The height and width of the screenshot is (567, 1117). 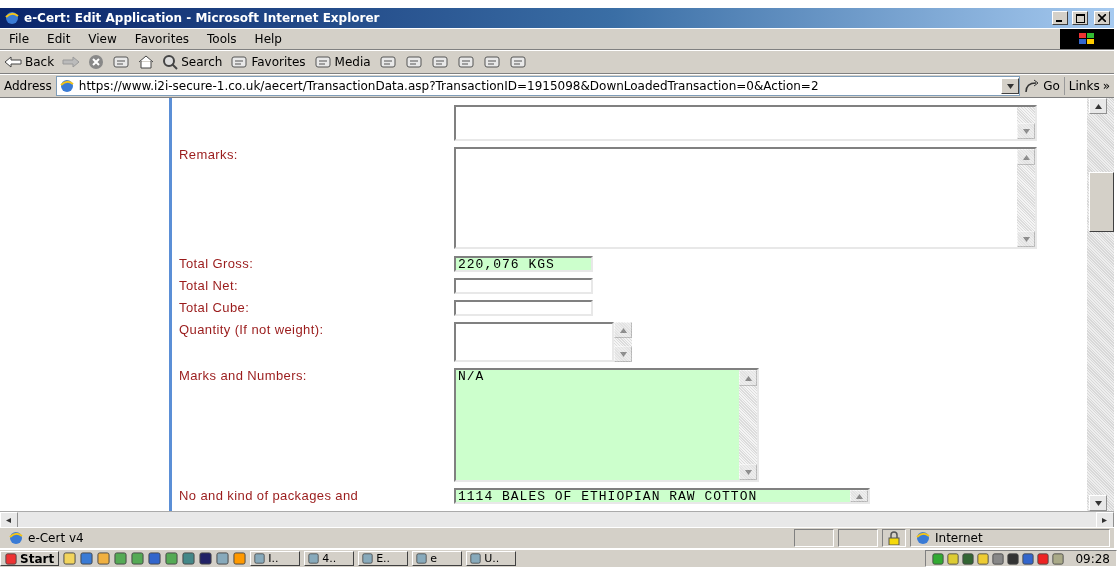 What do you see at coordinates (1101, 202) in the screenshot?
I see `scrollbar-thumb` at bounding box center [1101, 202].